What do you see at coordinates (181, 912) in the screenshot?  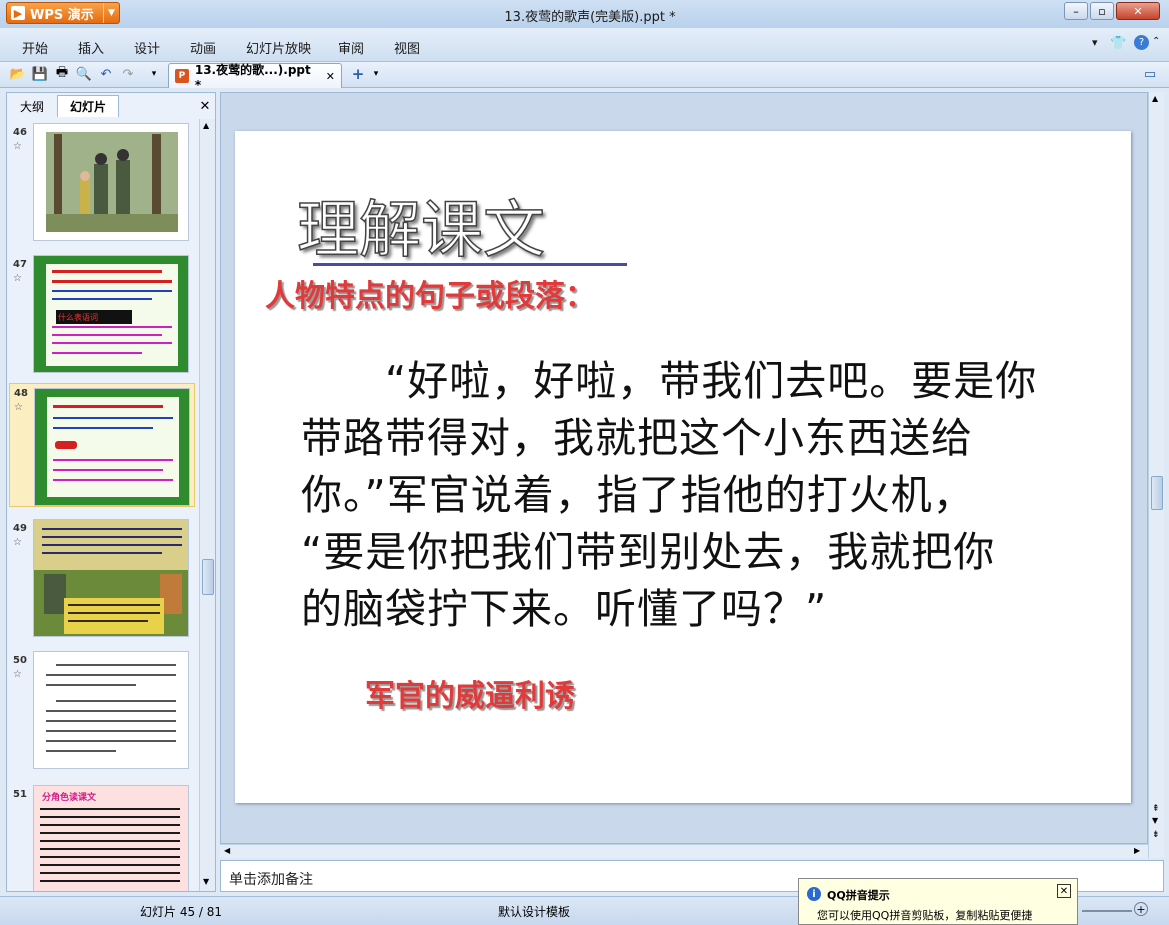 I see `slide-counter: 幻灯片 45 / 81` at bounding box center [181, 912].